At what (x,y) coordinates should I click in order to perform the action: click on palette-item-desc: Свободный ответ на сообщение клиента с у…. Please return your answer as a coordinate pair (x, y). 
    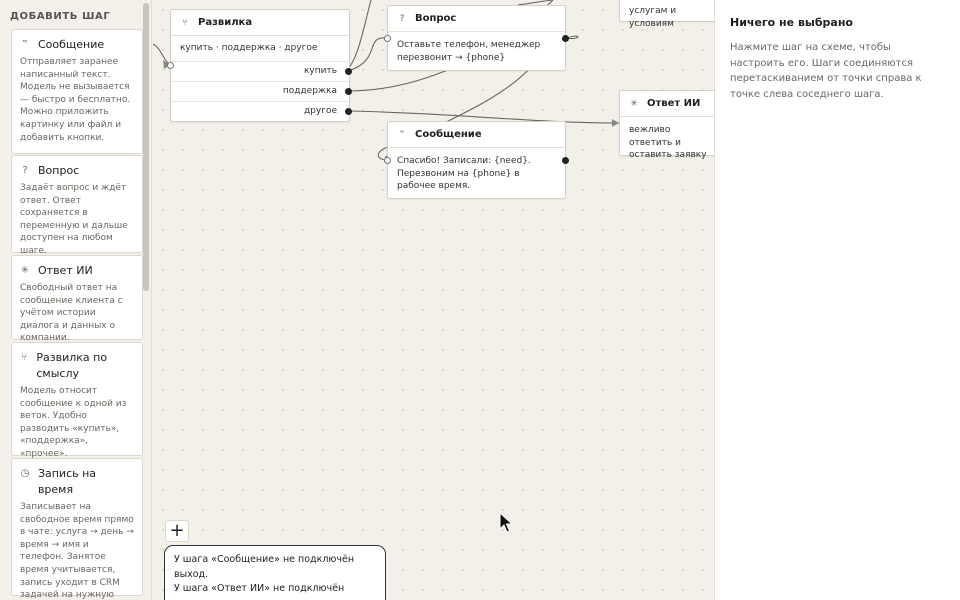
    Looking at the image, I should click on (71, 313).